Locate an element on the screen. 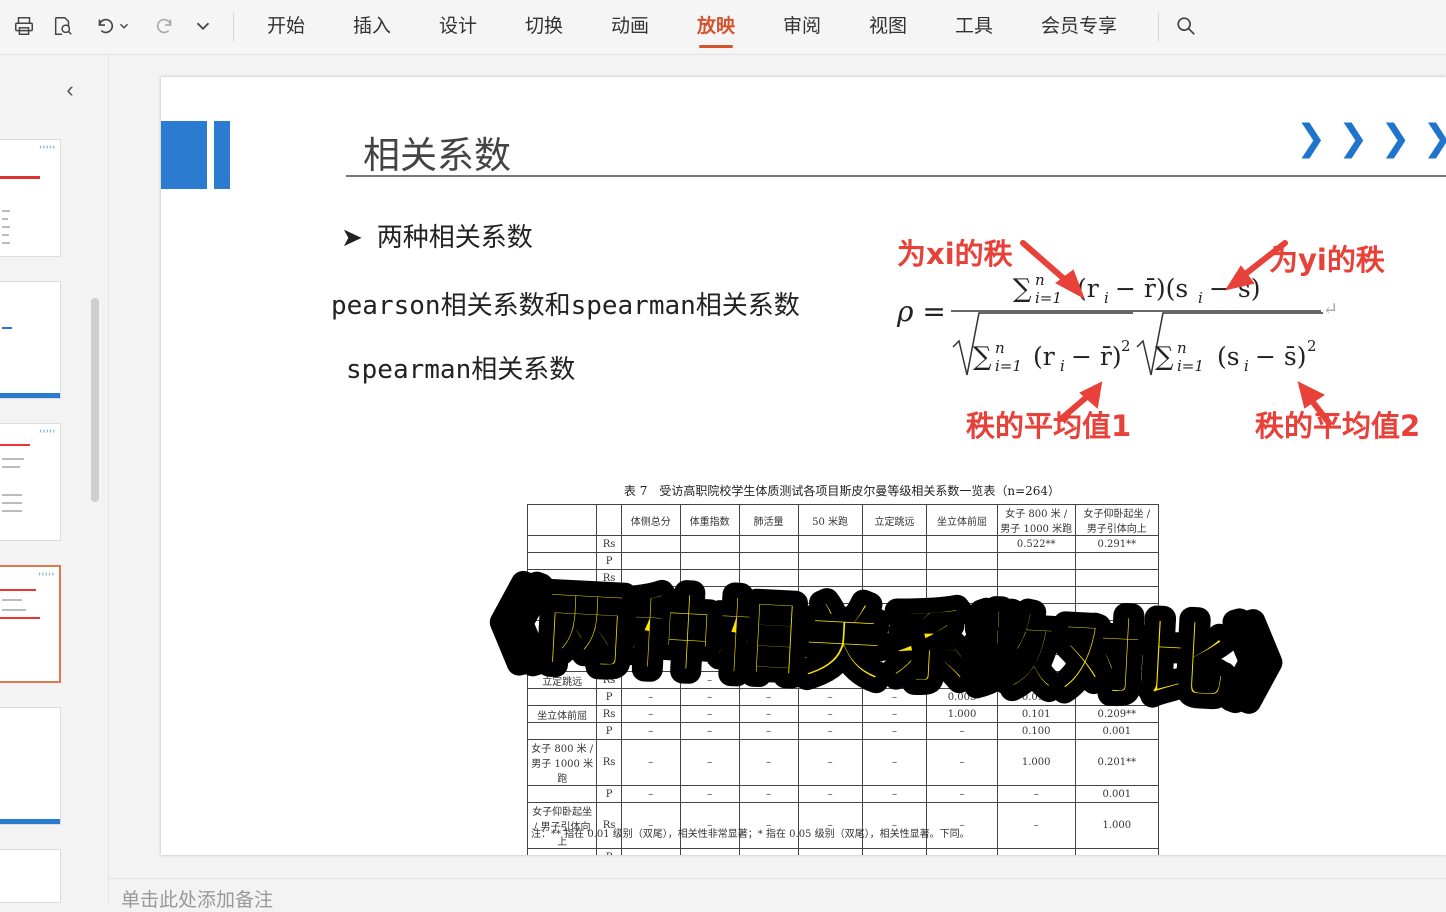 The height and width of the screenshot is (912, 1446). undo-icon is located at coordinates (105, 26).